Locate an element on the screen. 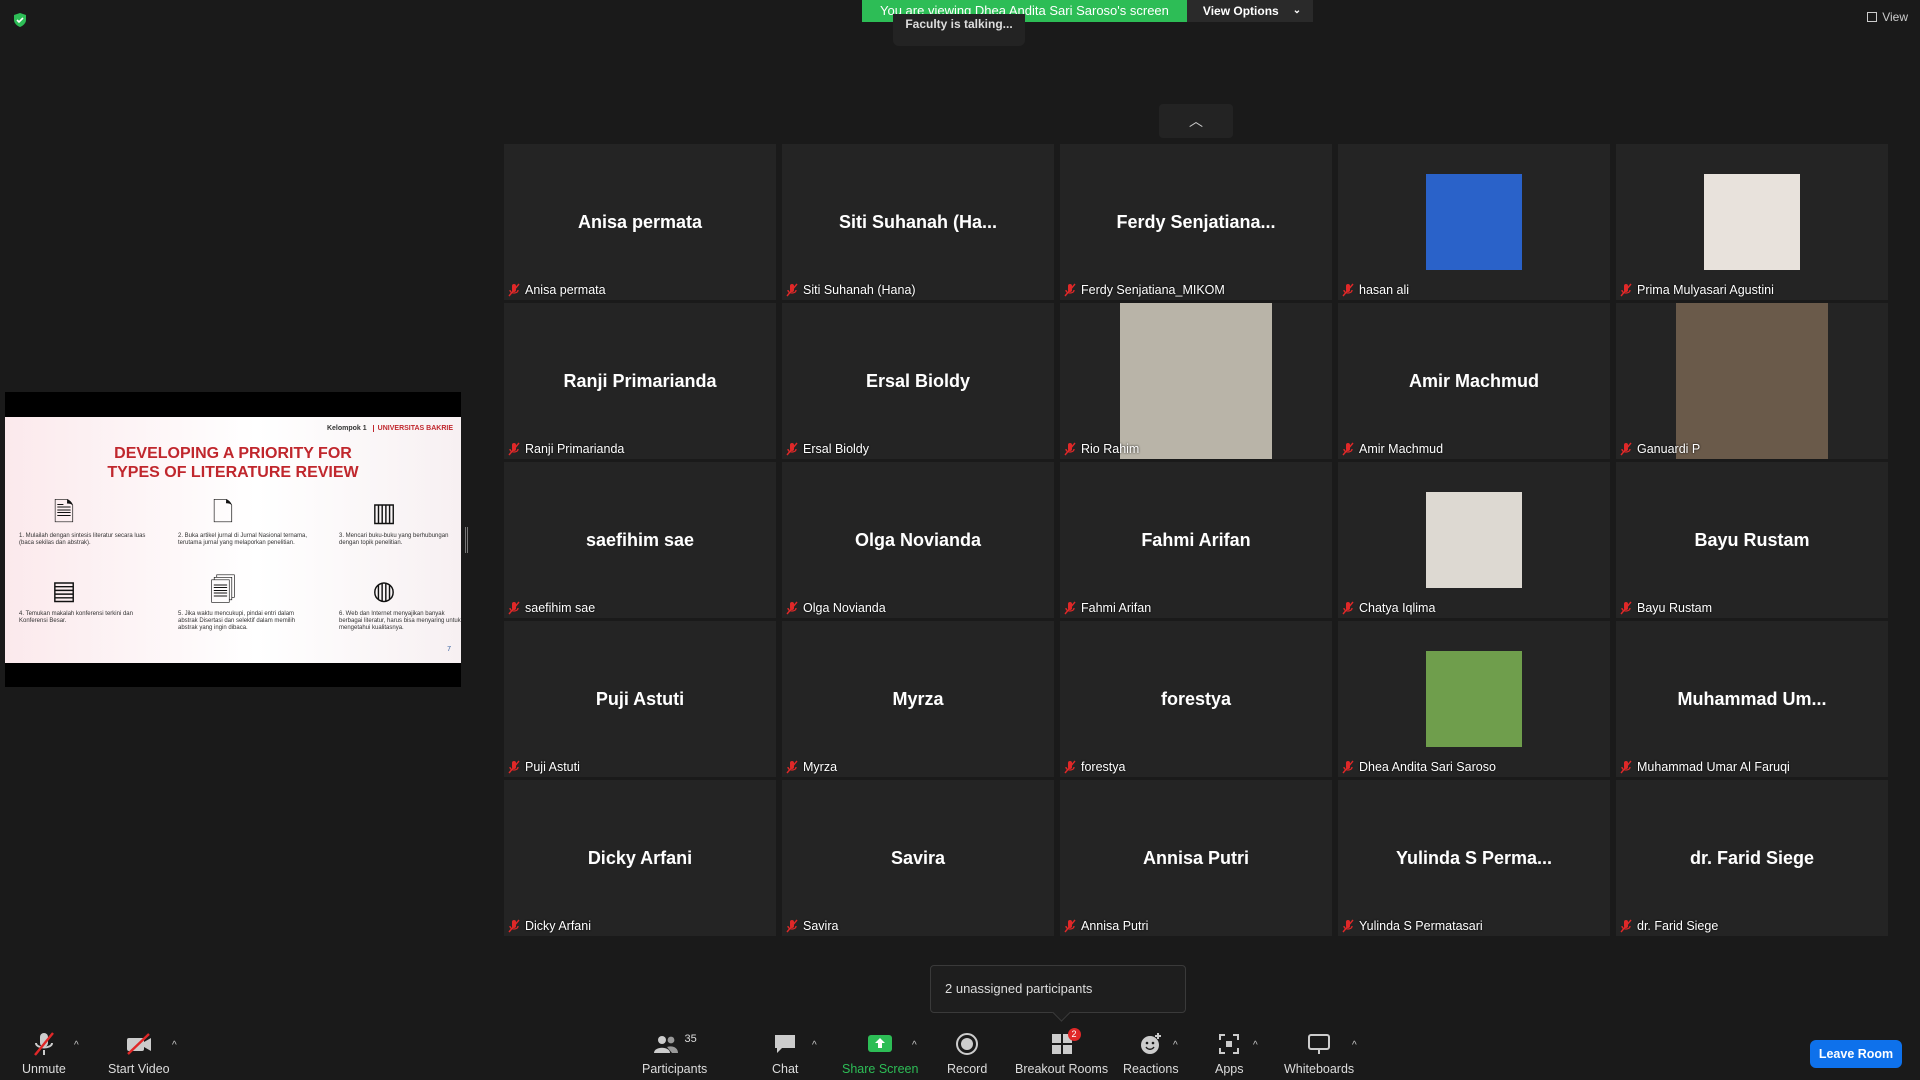 The width and height of the screenshot is (1920, 1080). participant-tile: hasan ali is located at coordinates (1474, 222).